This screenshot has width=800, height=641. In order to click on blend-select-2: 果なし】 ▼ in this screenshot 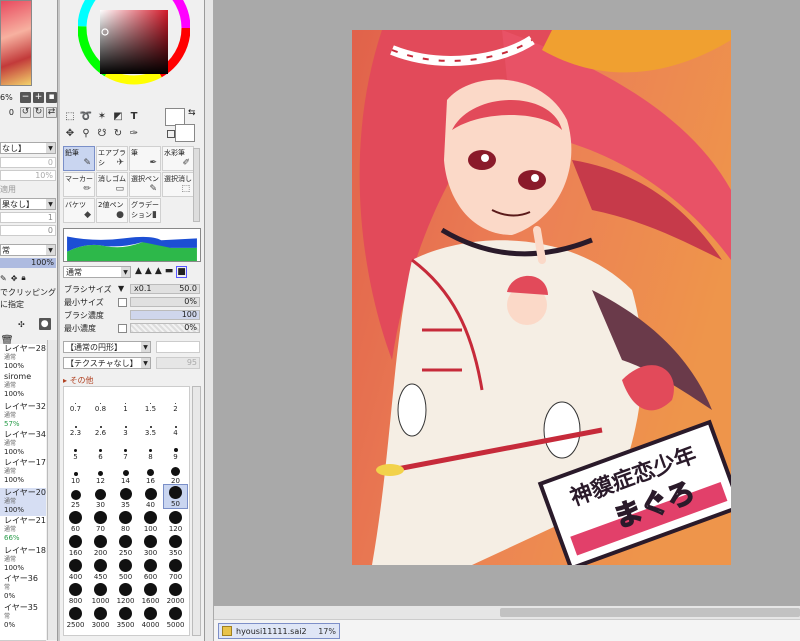, I will do `click(28, 204)`.